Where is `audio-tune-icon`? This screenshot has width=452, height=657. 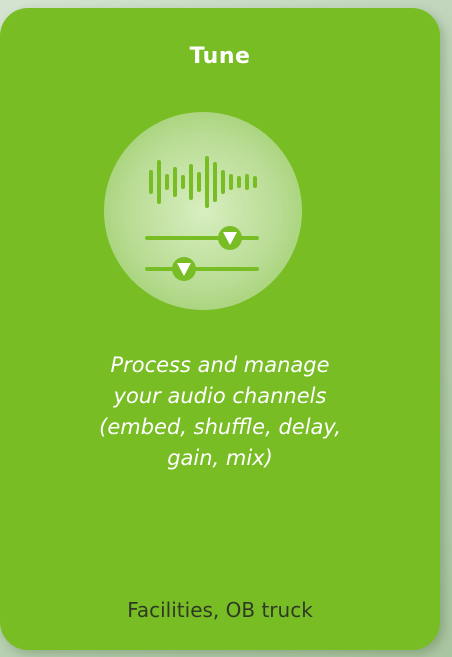
audio-tune-icon is located at coordinates (203, 211).